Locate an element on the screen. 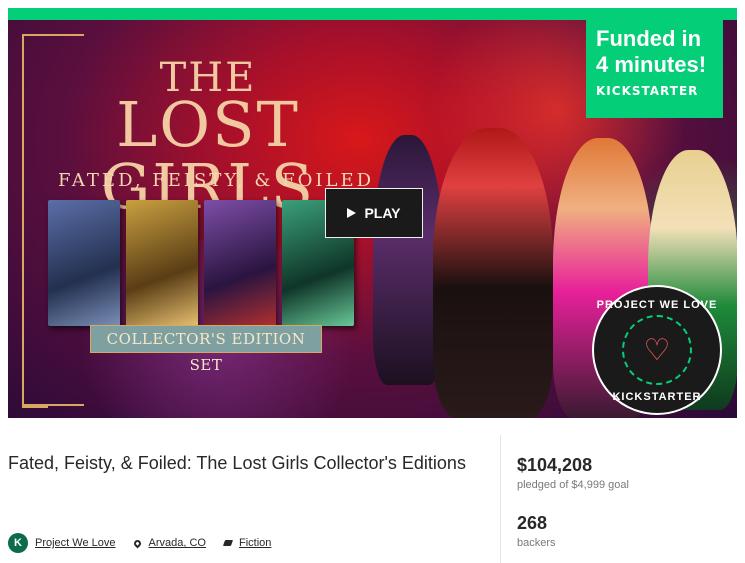 This screenshot has height=563, width=745. location-label: Arvada, CO is located at coordinates (177, 543).